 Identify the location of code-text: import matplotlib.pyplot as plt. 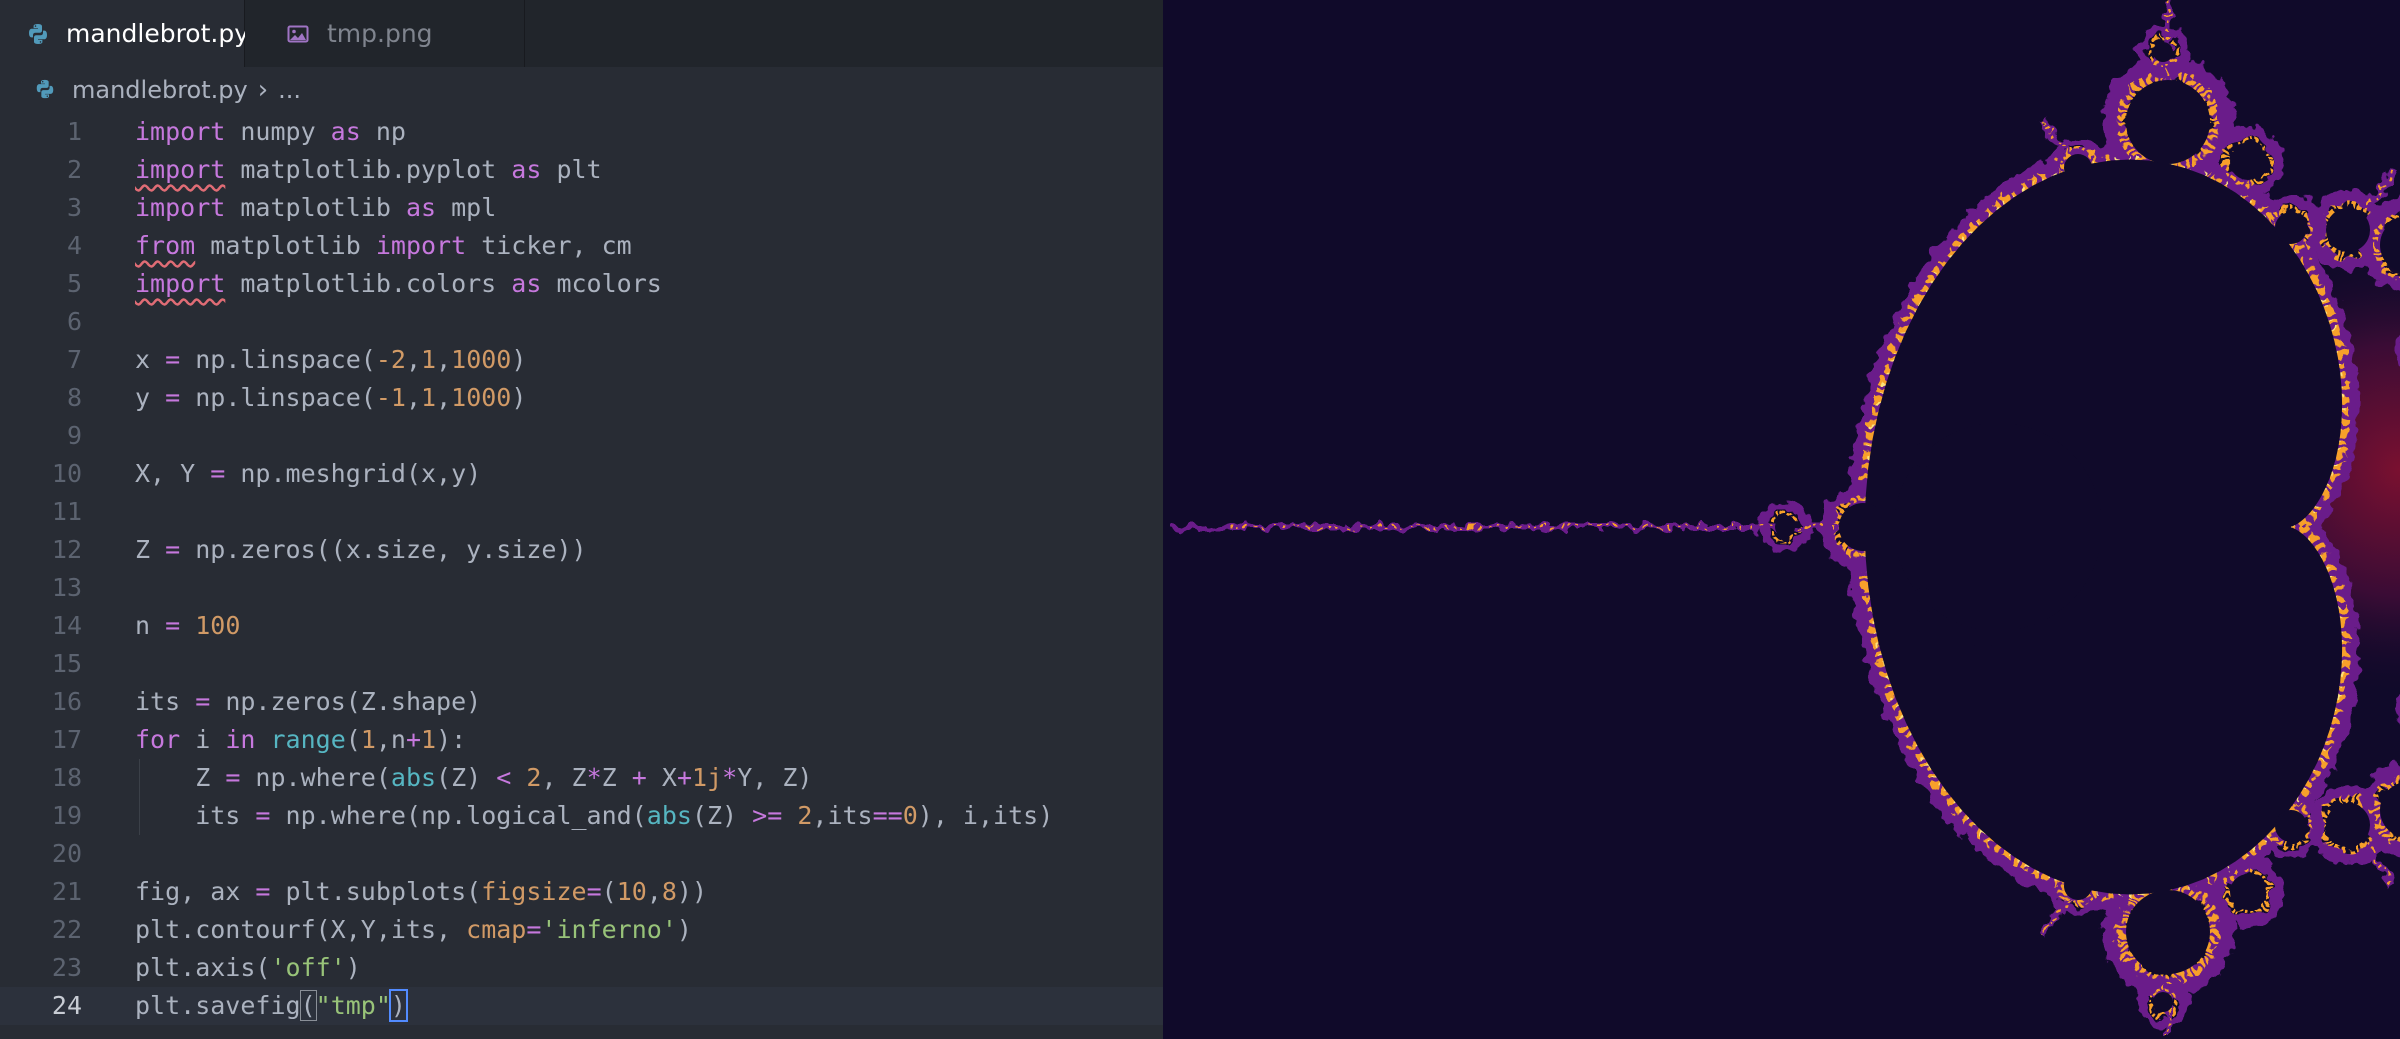
(368, 170).